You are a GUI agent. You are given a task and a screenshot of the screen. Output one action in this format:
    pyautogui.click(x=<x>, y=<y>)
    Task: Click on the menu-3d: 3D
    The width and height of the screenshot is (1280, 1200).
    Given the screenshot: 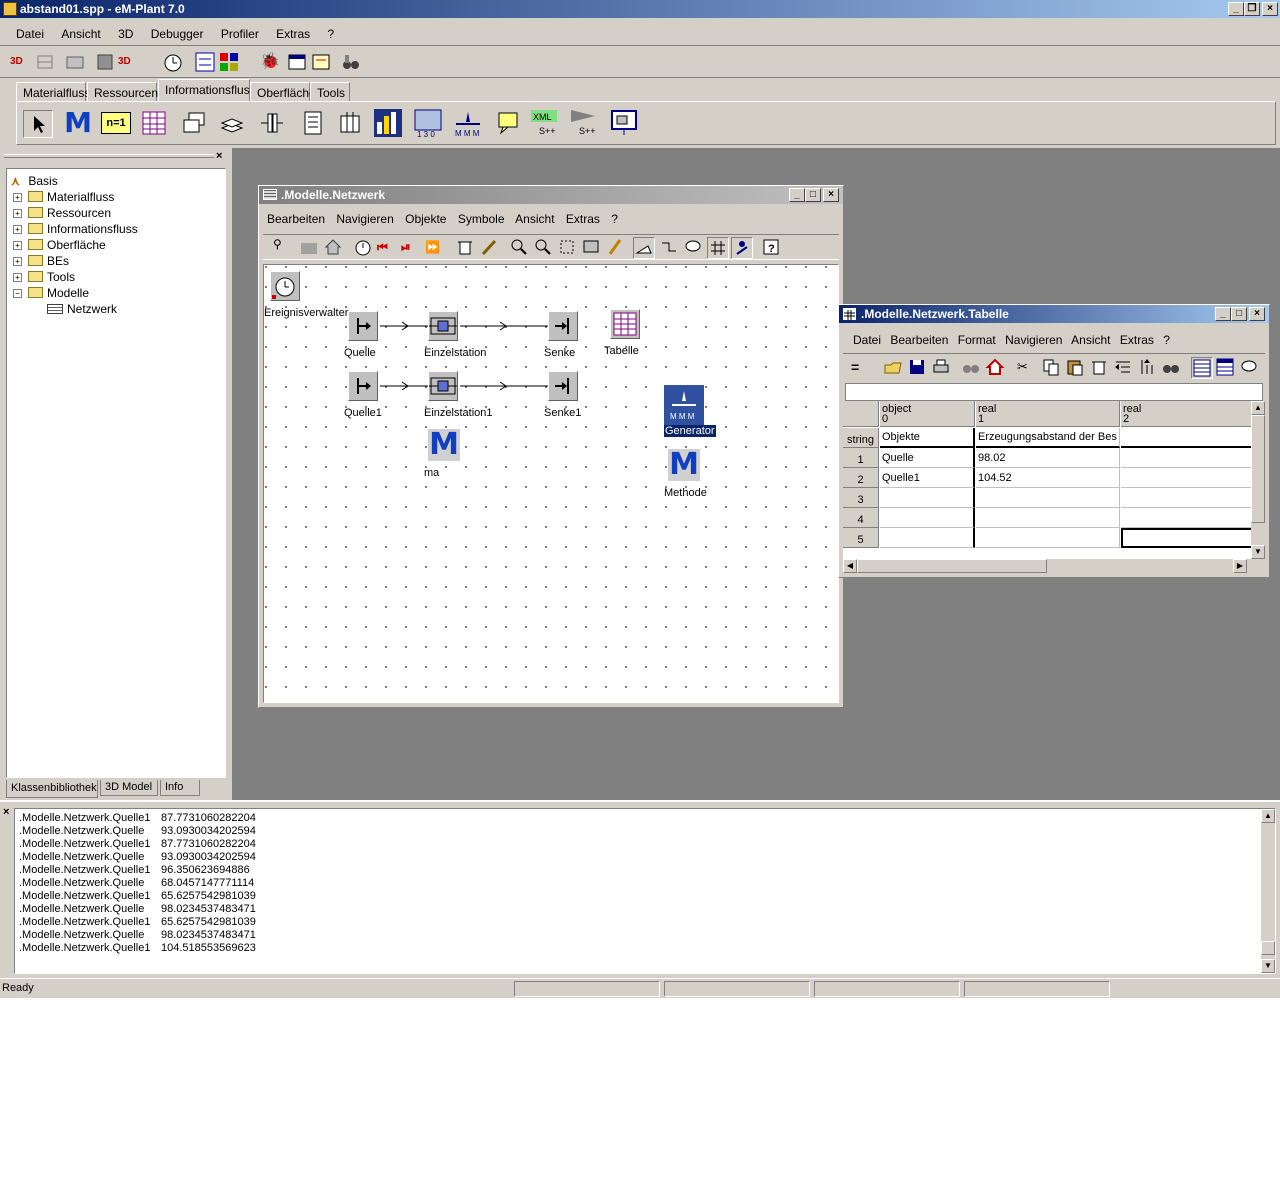 What is the action you would take?
    pyautogui.click(x=125, y=34)
    